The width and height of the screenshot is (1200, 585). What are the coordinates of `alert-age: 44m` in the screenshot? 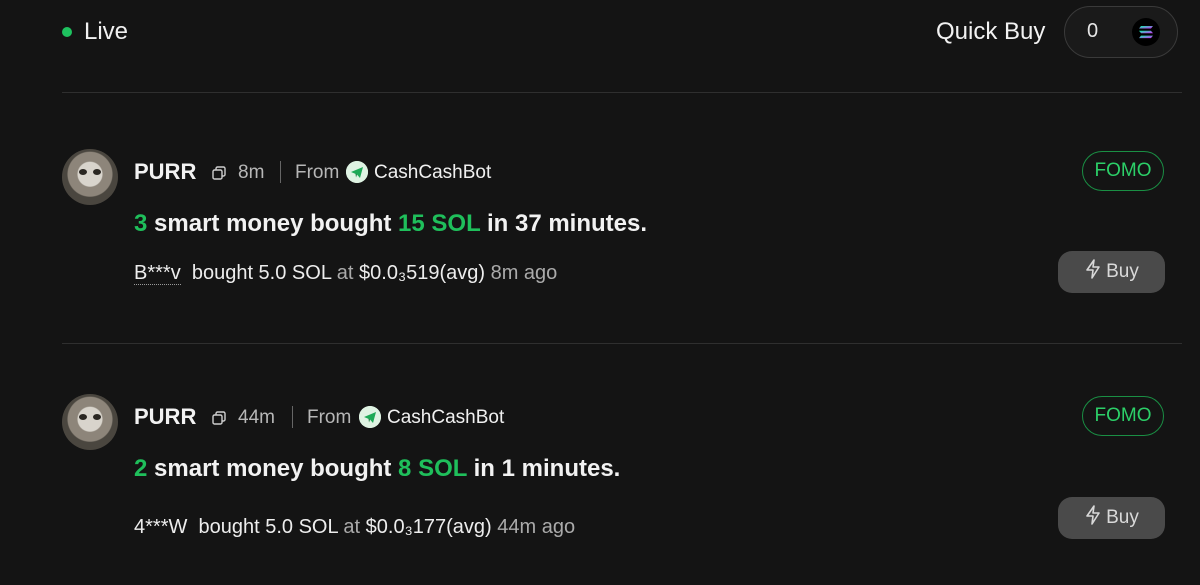 It's located at (256, 417).